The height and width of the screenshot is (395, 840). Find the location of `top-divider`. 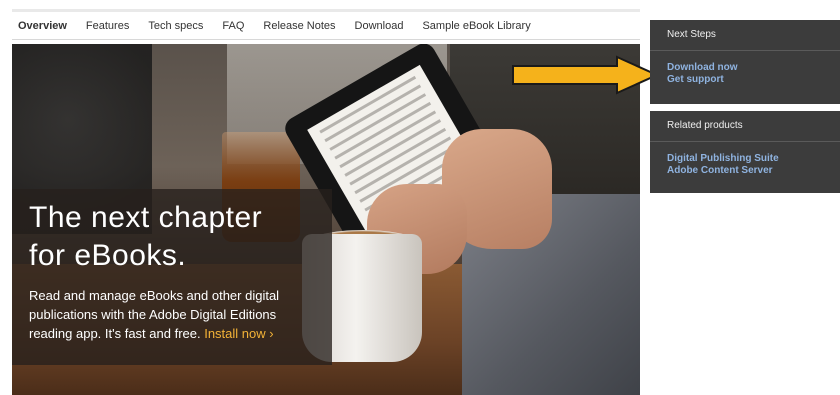

top-divider is located at coordinates (326, 10).